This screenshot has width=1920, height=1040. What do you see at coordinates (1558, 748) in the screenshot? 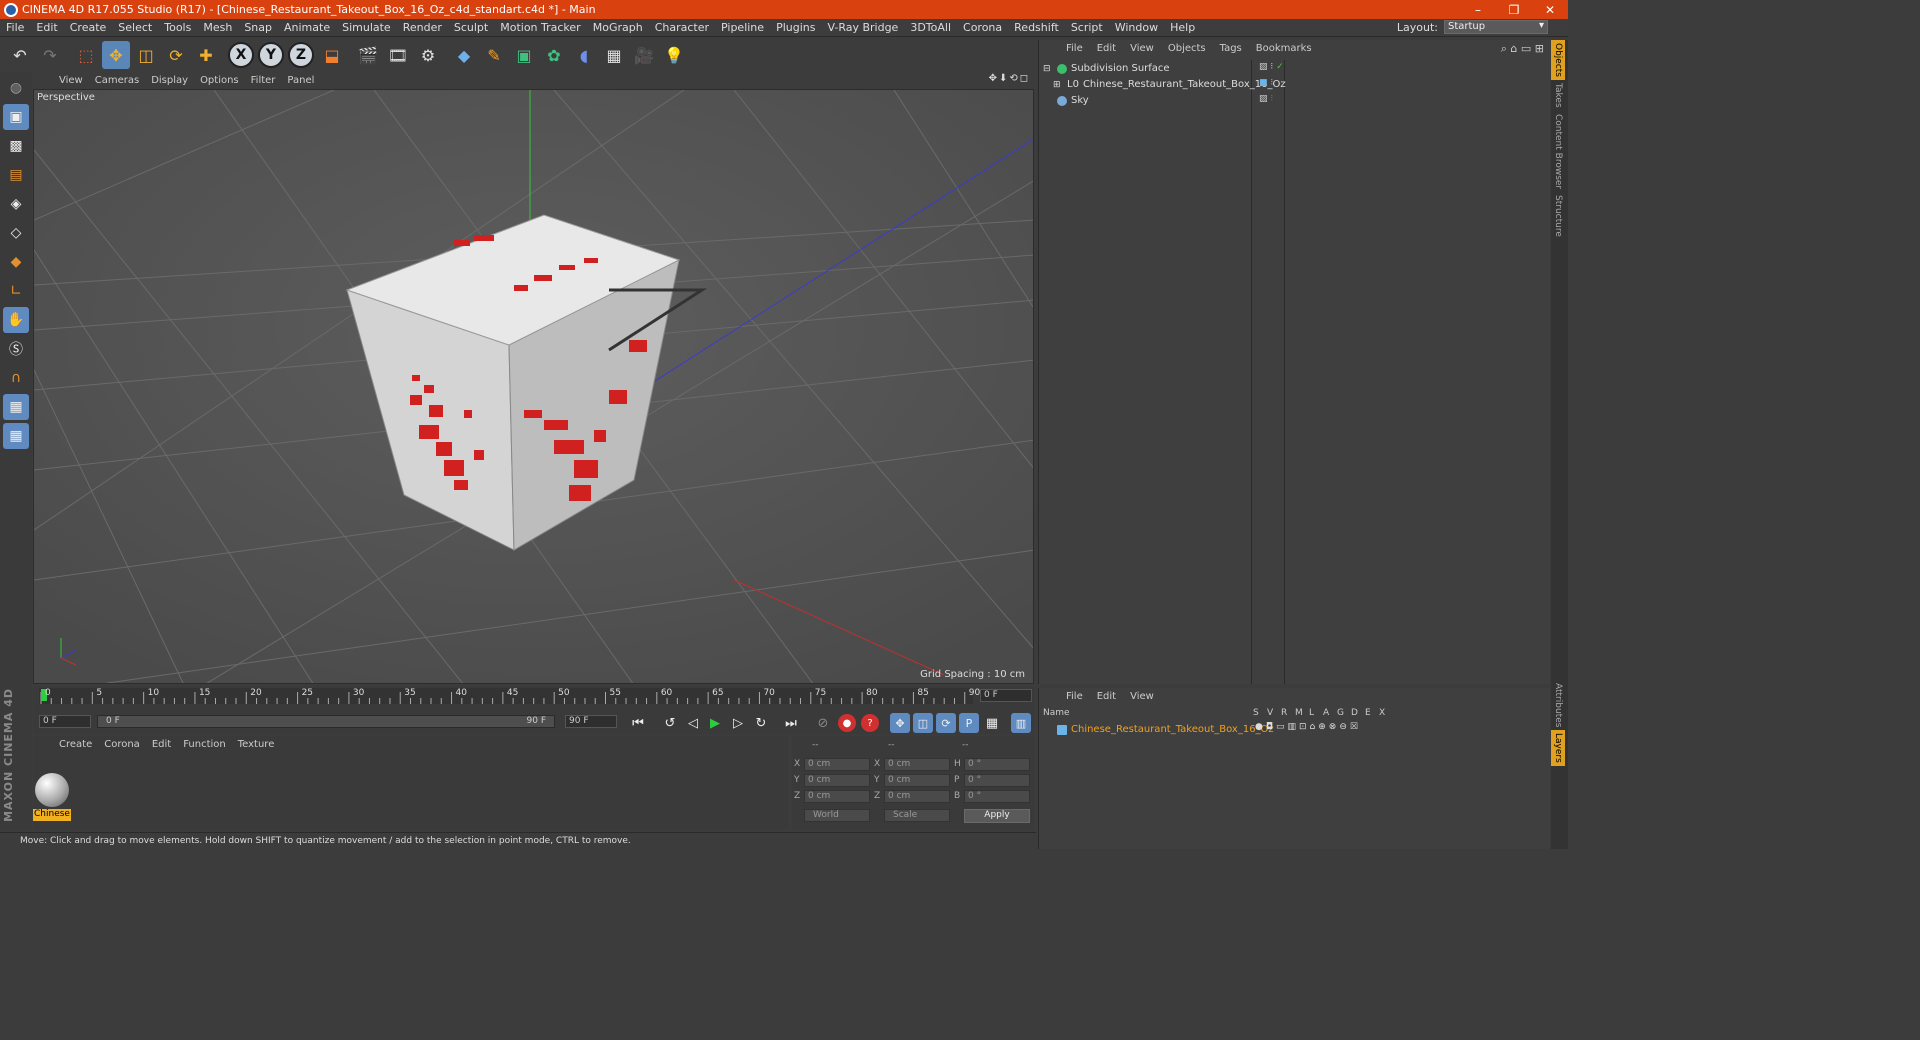
I see `side-tab-layers: Layers` at bounding box center [1558, 748].